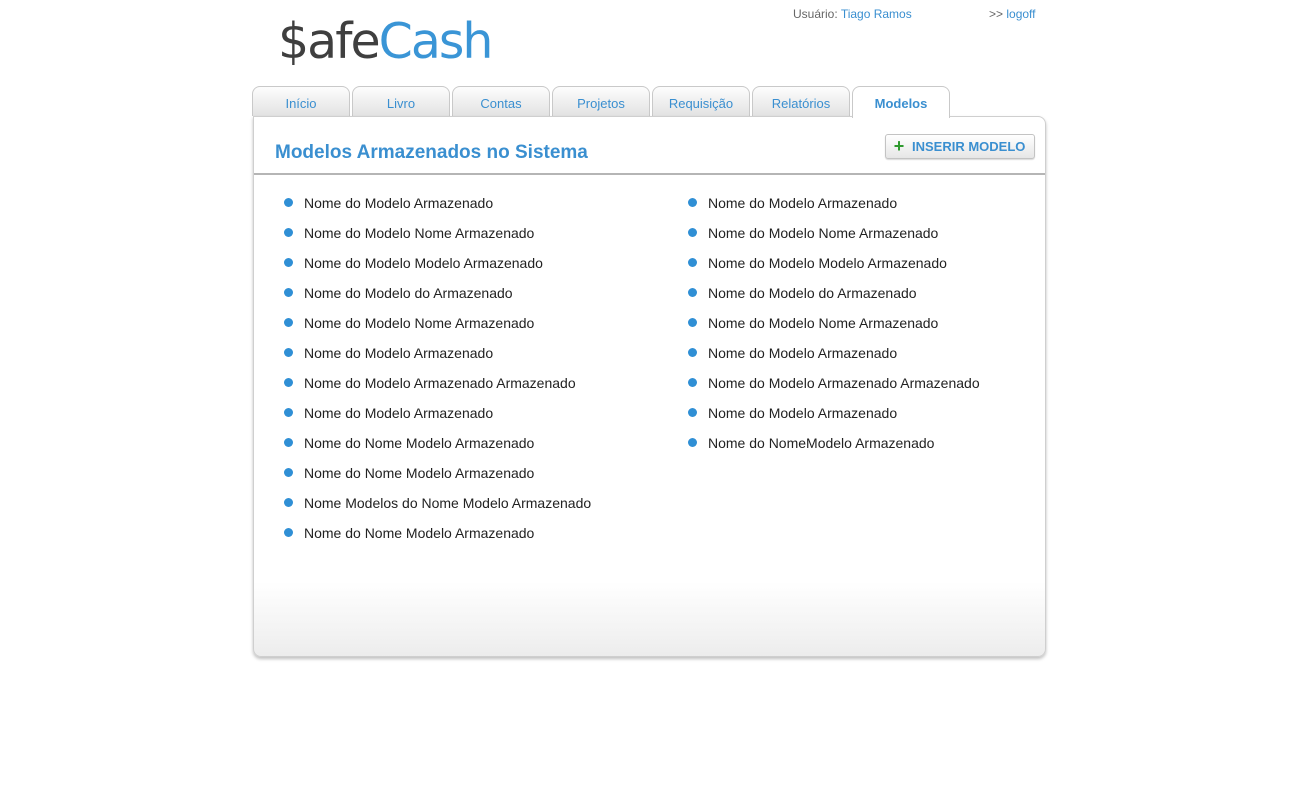 This screenshot has width=1300, height=800. What do you see at coordinates (821, 443) in the screenshot?
I see `model-name: Nome do NomeModelo Armazenado` at bounding box center [821, 443].